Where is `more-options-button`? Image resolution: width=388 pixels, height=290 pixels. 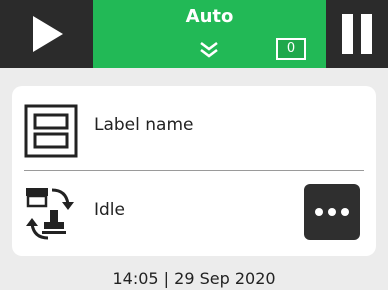
more-options-button is located at coordinates (332, 212).